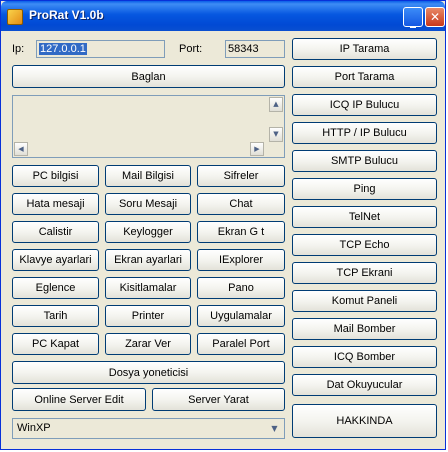  I want to click on function-button: Paralel Port, so click(241, 344).